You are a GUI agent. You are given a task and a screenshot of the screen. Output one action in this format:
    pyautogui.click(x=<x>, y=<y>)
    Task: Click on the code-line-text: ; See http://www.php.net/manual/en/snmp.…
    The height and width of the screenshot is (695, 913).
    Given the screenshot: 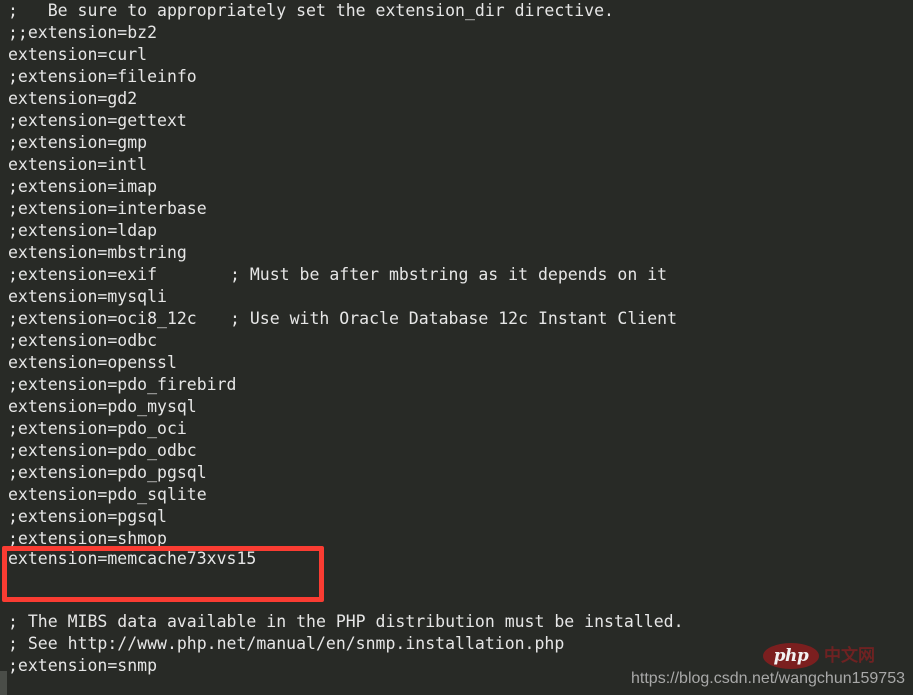 What is the action you would take?
    pyautogui.click(x=286, y=643)
    